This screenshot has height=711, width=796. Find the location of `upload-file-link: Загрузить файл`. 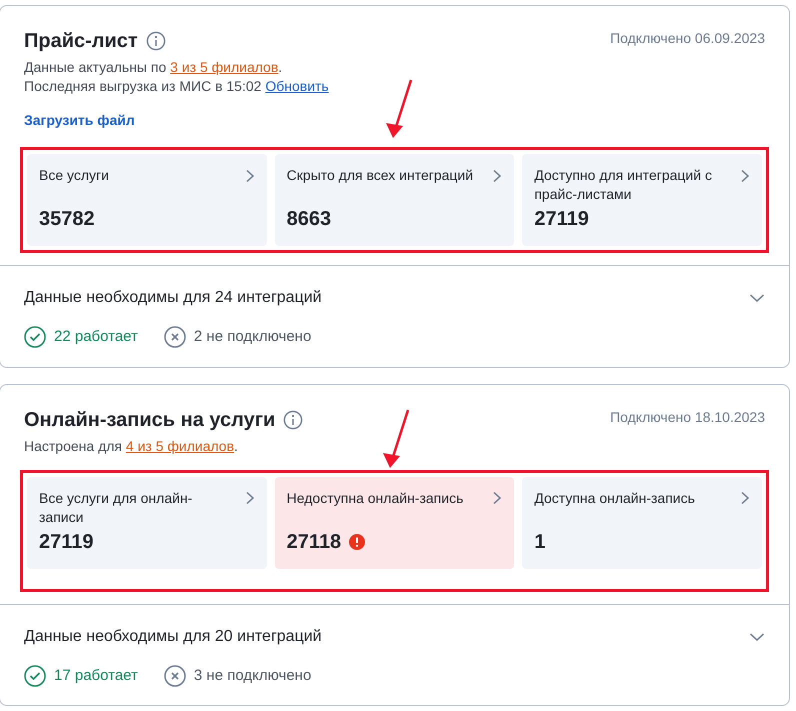

upload-file-link: Загрузить файл is located at coordinates (79, 120).